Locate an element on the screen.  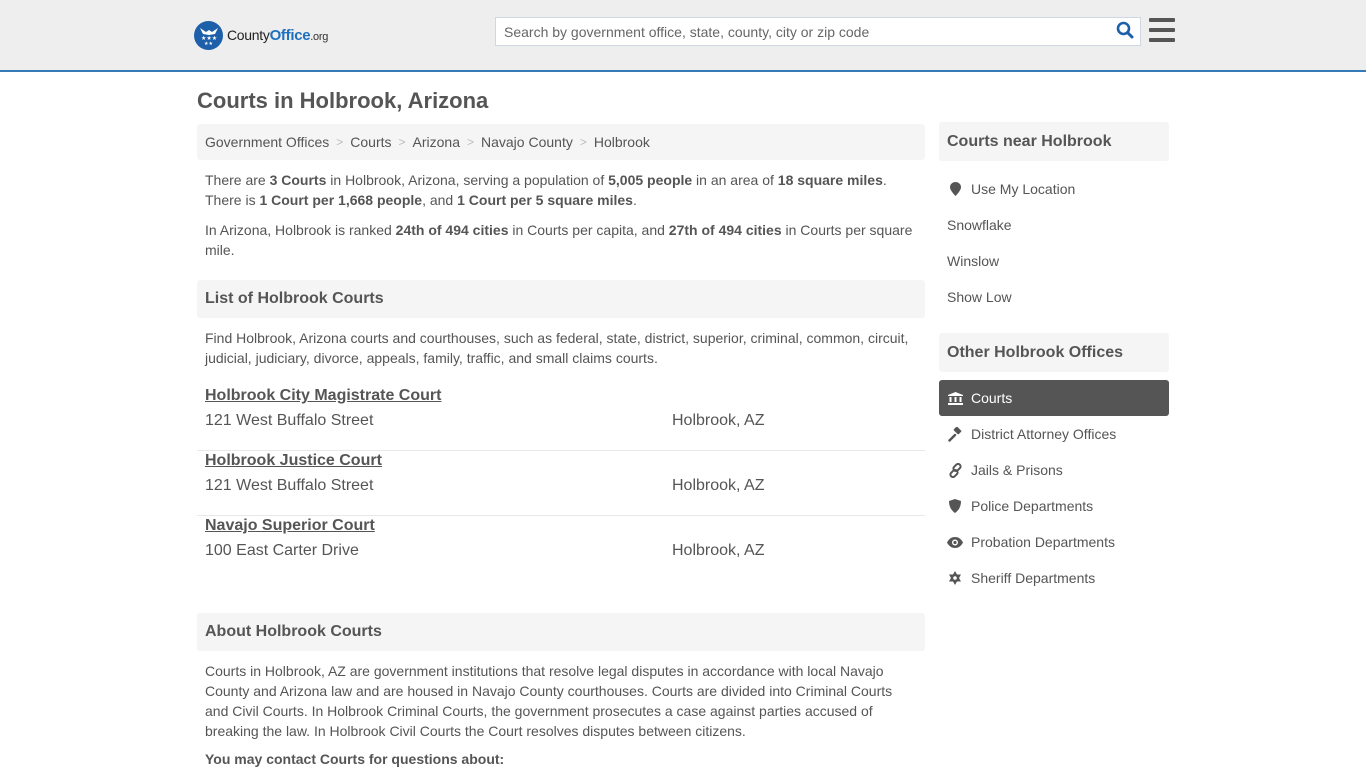
court-name-link: Holbrook Justice Court is located at coordinates (293, 461).